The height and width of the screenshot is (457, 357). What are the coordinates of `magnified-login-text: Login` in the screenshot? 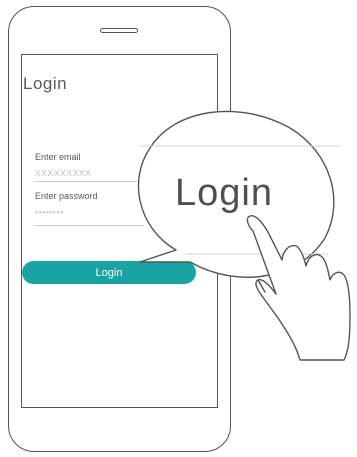 It's located at (224, 193).